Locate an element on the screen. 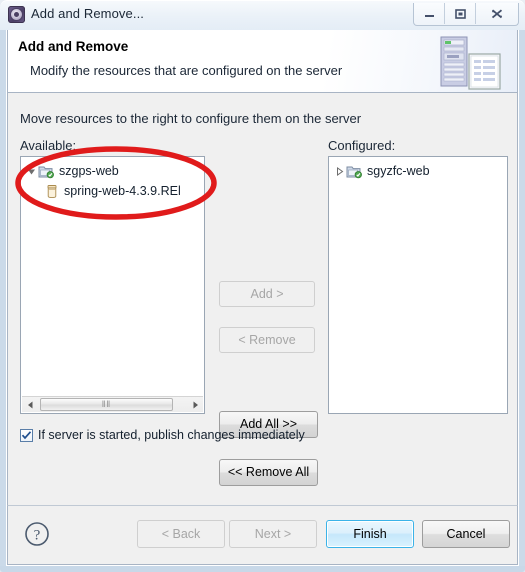 Image resolution: width=525 pixels, height=572 pixels. scrollbar-track: ‖‖ is located at coordinates (112, 404).